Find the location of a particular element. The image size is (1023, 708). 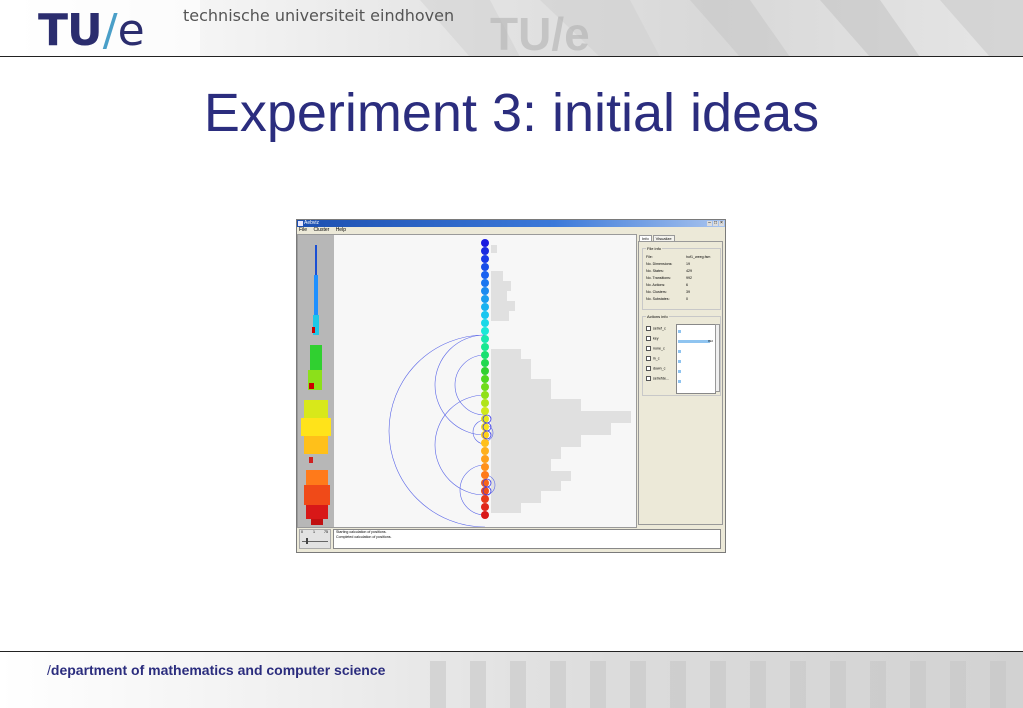

file-info-row: No. States: 429 is located at coordinates (669, 271).